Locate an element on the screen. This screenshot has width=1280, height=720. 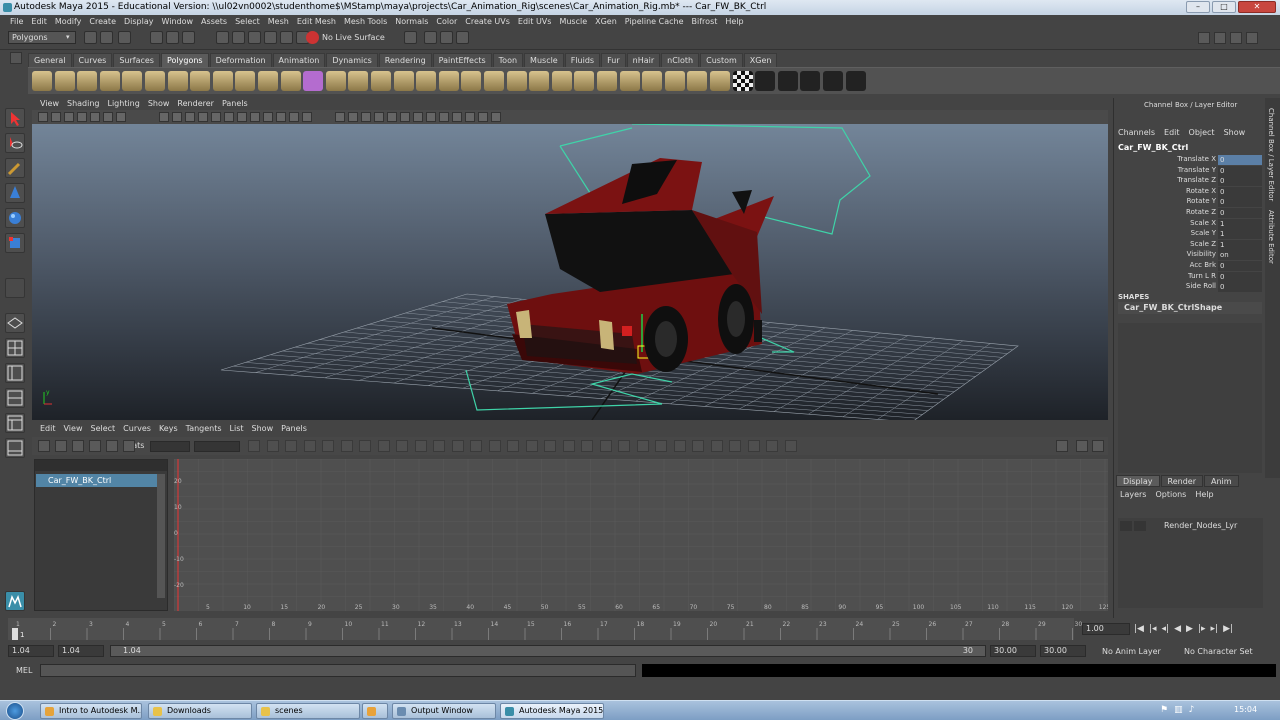
channel-row-turn-l-r: Turn L R0 is located at coordinates (1189, 276).